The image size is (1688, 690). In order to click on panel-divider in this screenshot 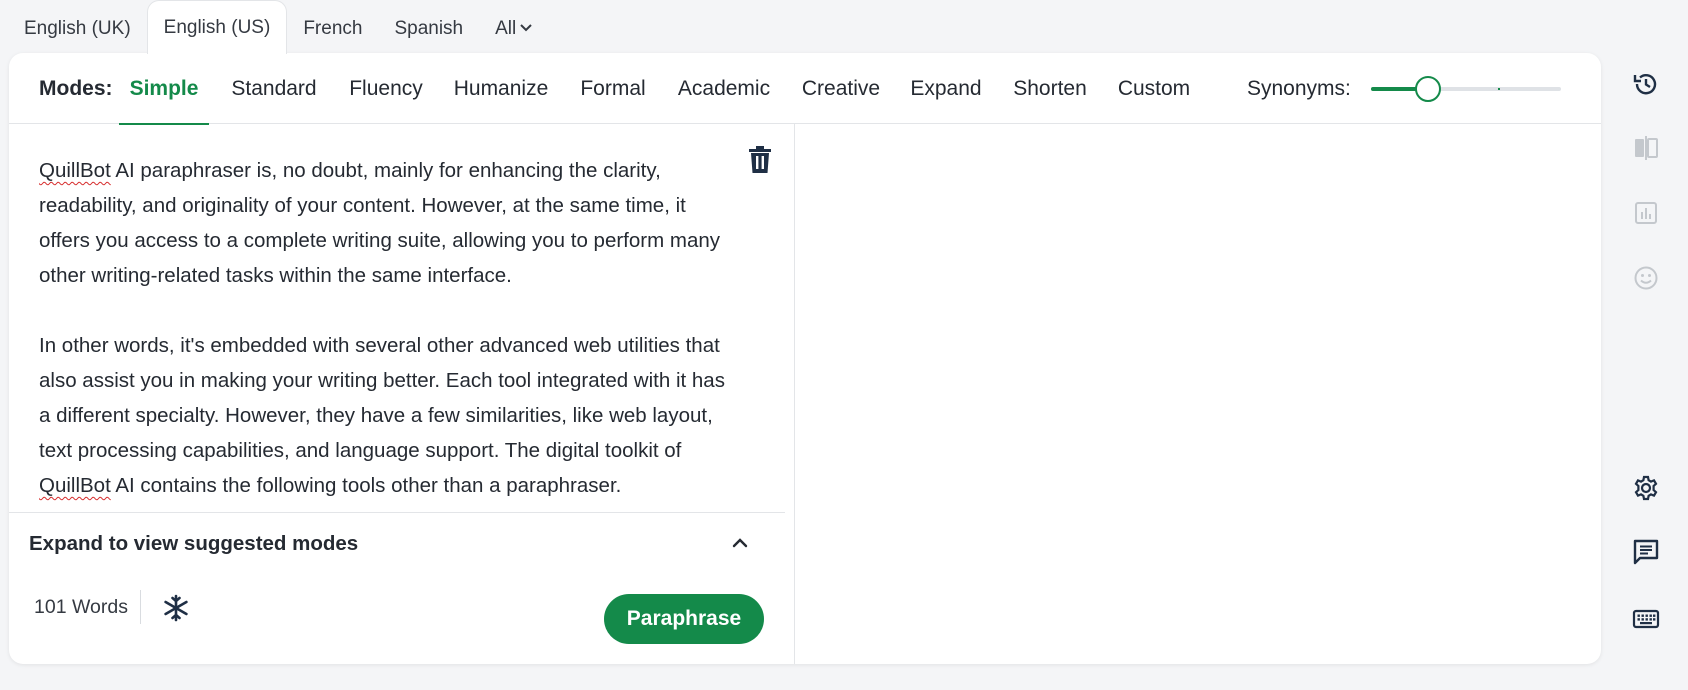, I will do `click(794, 394)`.